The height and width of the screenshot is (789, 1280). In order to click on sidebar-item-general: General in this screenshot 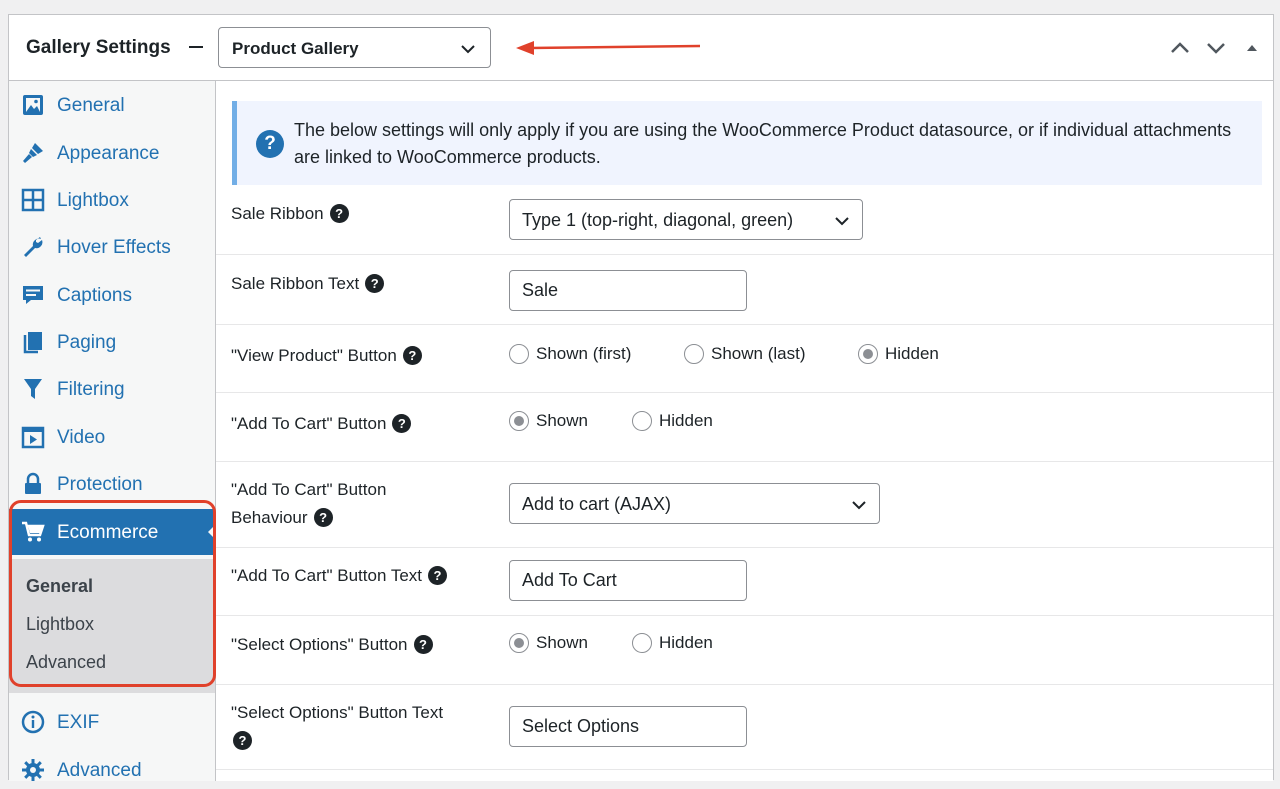, I will do `click(112, 105)`.